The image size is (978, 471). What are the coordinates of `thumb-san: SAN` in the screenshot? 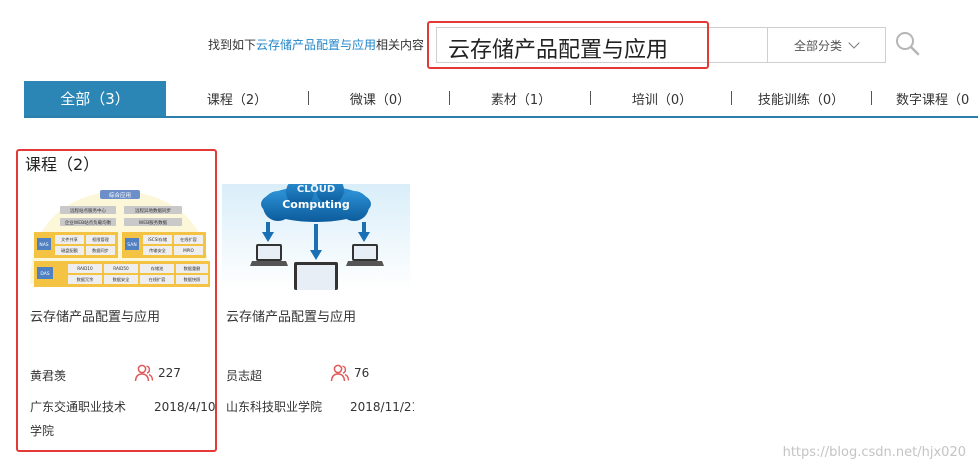 It's located at (131, 245).